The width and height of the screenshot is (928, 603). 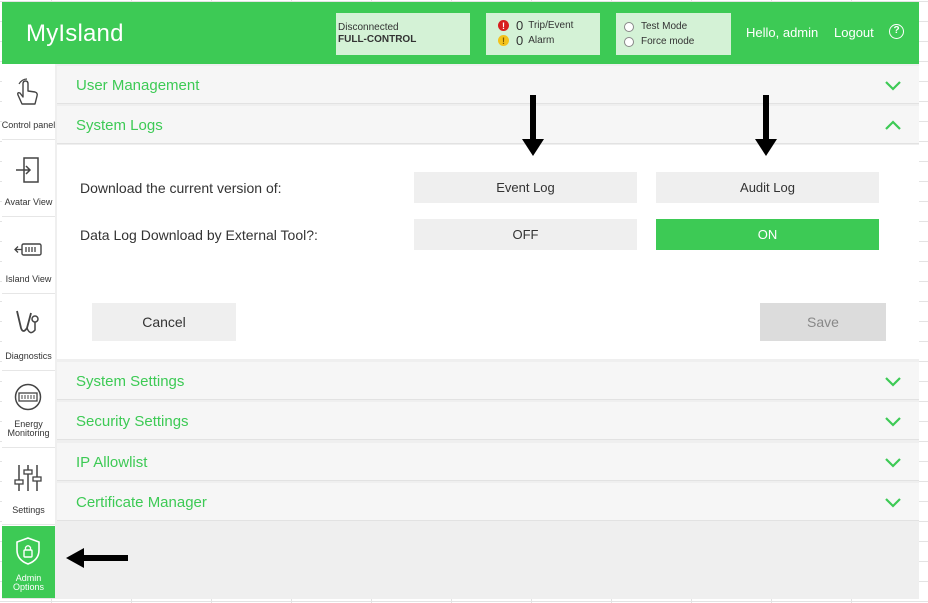 I want to click on force-mode-option: Force mode, so click(x=677, y=41).